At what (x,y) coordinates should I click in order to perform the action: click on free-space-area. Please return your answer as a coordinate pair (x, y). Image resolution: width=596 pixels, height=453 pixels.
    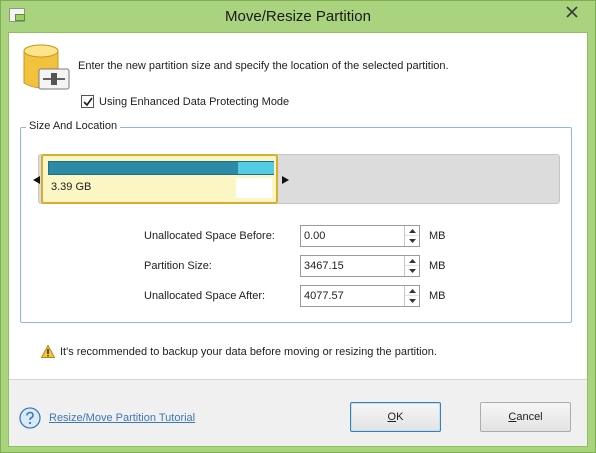
    Looking at the image, I should click on (254, 188).